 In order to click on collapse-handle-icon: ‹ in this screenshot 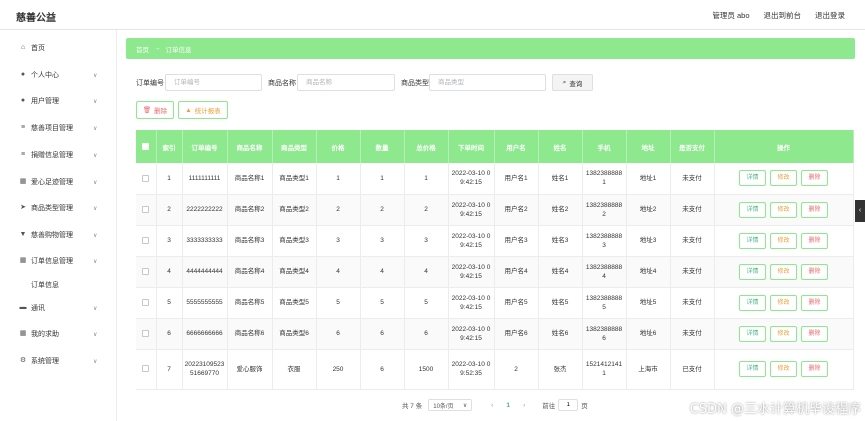, I will do `click(860, 211)`.